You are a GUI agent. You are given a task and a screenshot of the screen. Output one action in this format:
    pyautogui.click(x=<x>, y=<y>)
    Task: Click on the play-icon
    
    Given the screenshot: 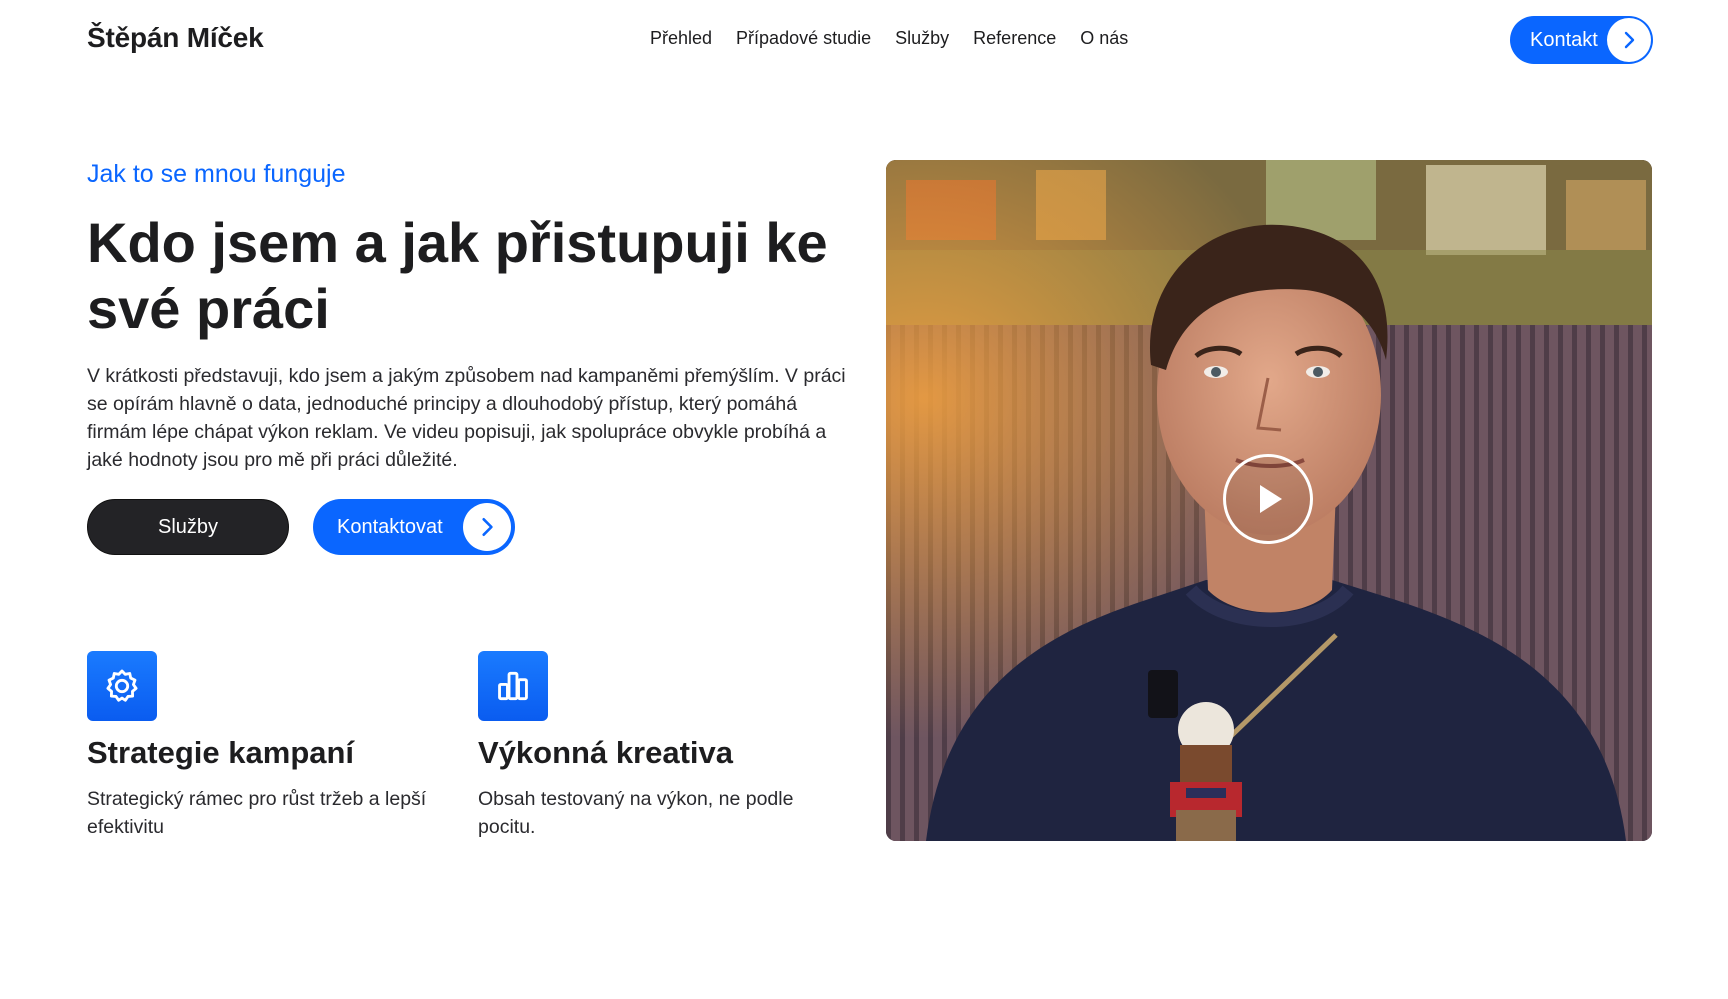 What is the action you would take?
    pyautogui.click(x=1271, y=499)
    